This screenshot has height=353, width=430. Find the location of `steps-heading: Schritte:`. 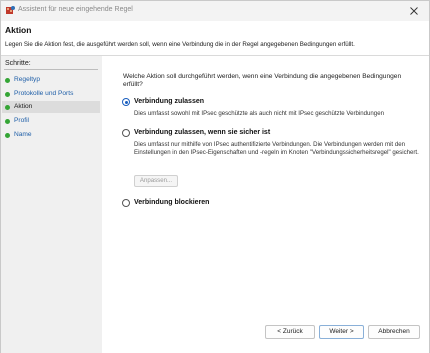

steps-heading: Schritte: is located at coordinates (18, 63).